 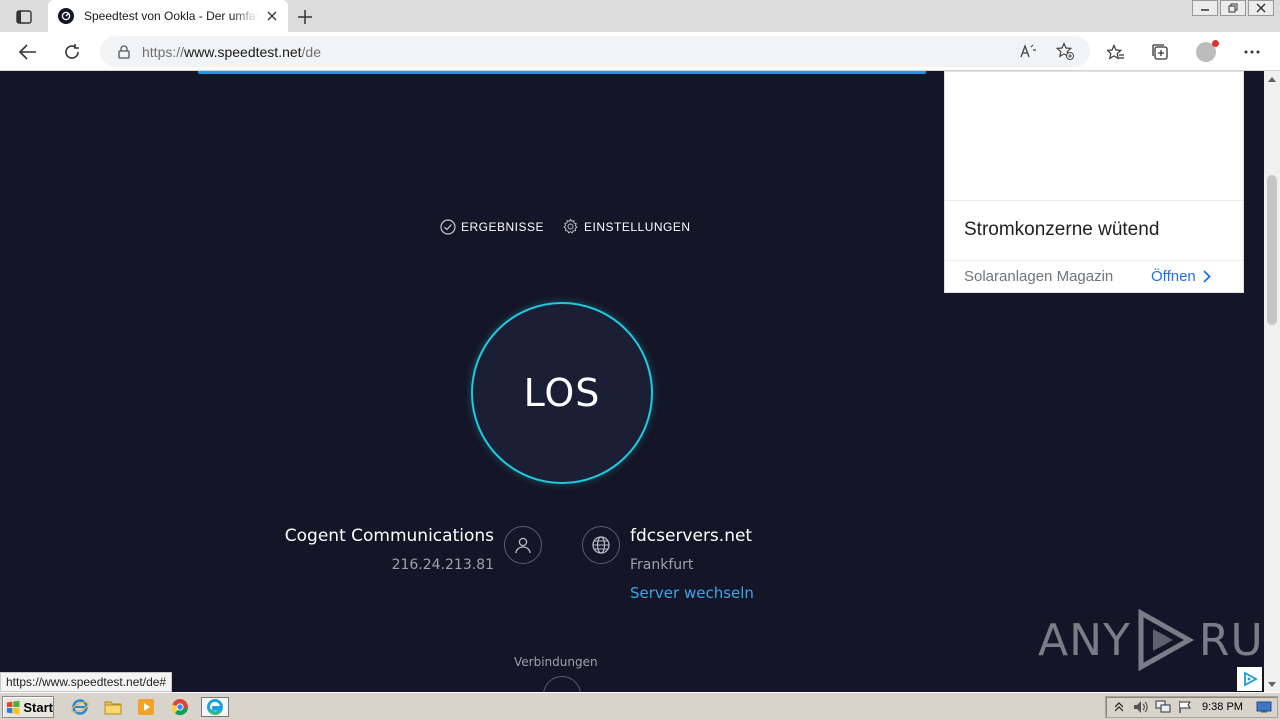 I want to click on windows-logo-icon, so click(x=13, y=707).